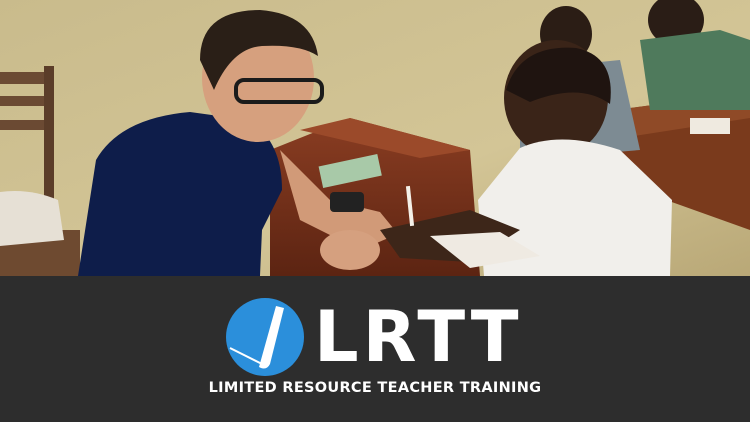  I want to click on logo: LRTT, so click(374, 337).